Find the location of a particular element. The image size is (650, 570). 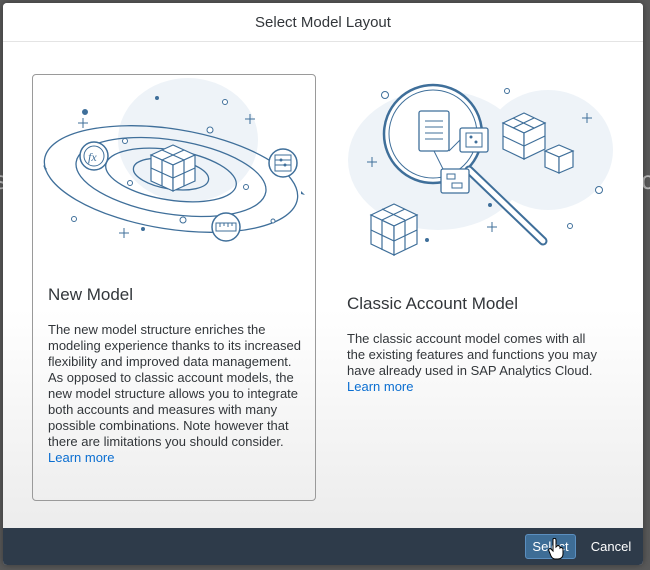

dialog-header: Select Model Layout is located at coordinates (323, 22).